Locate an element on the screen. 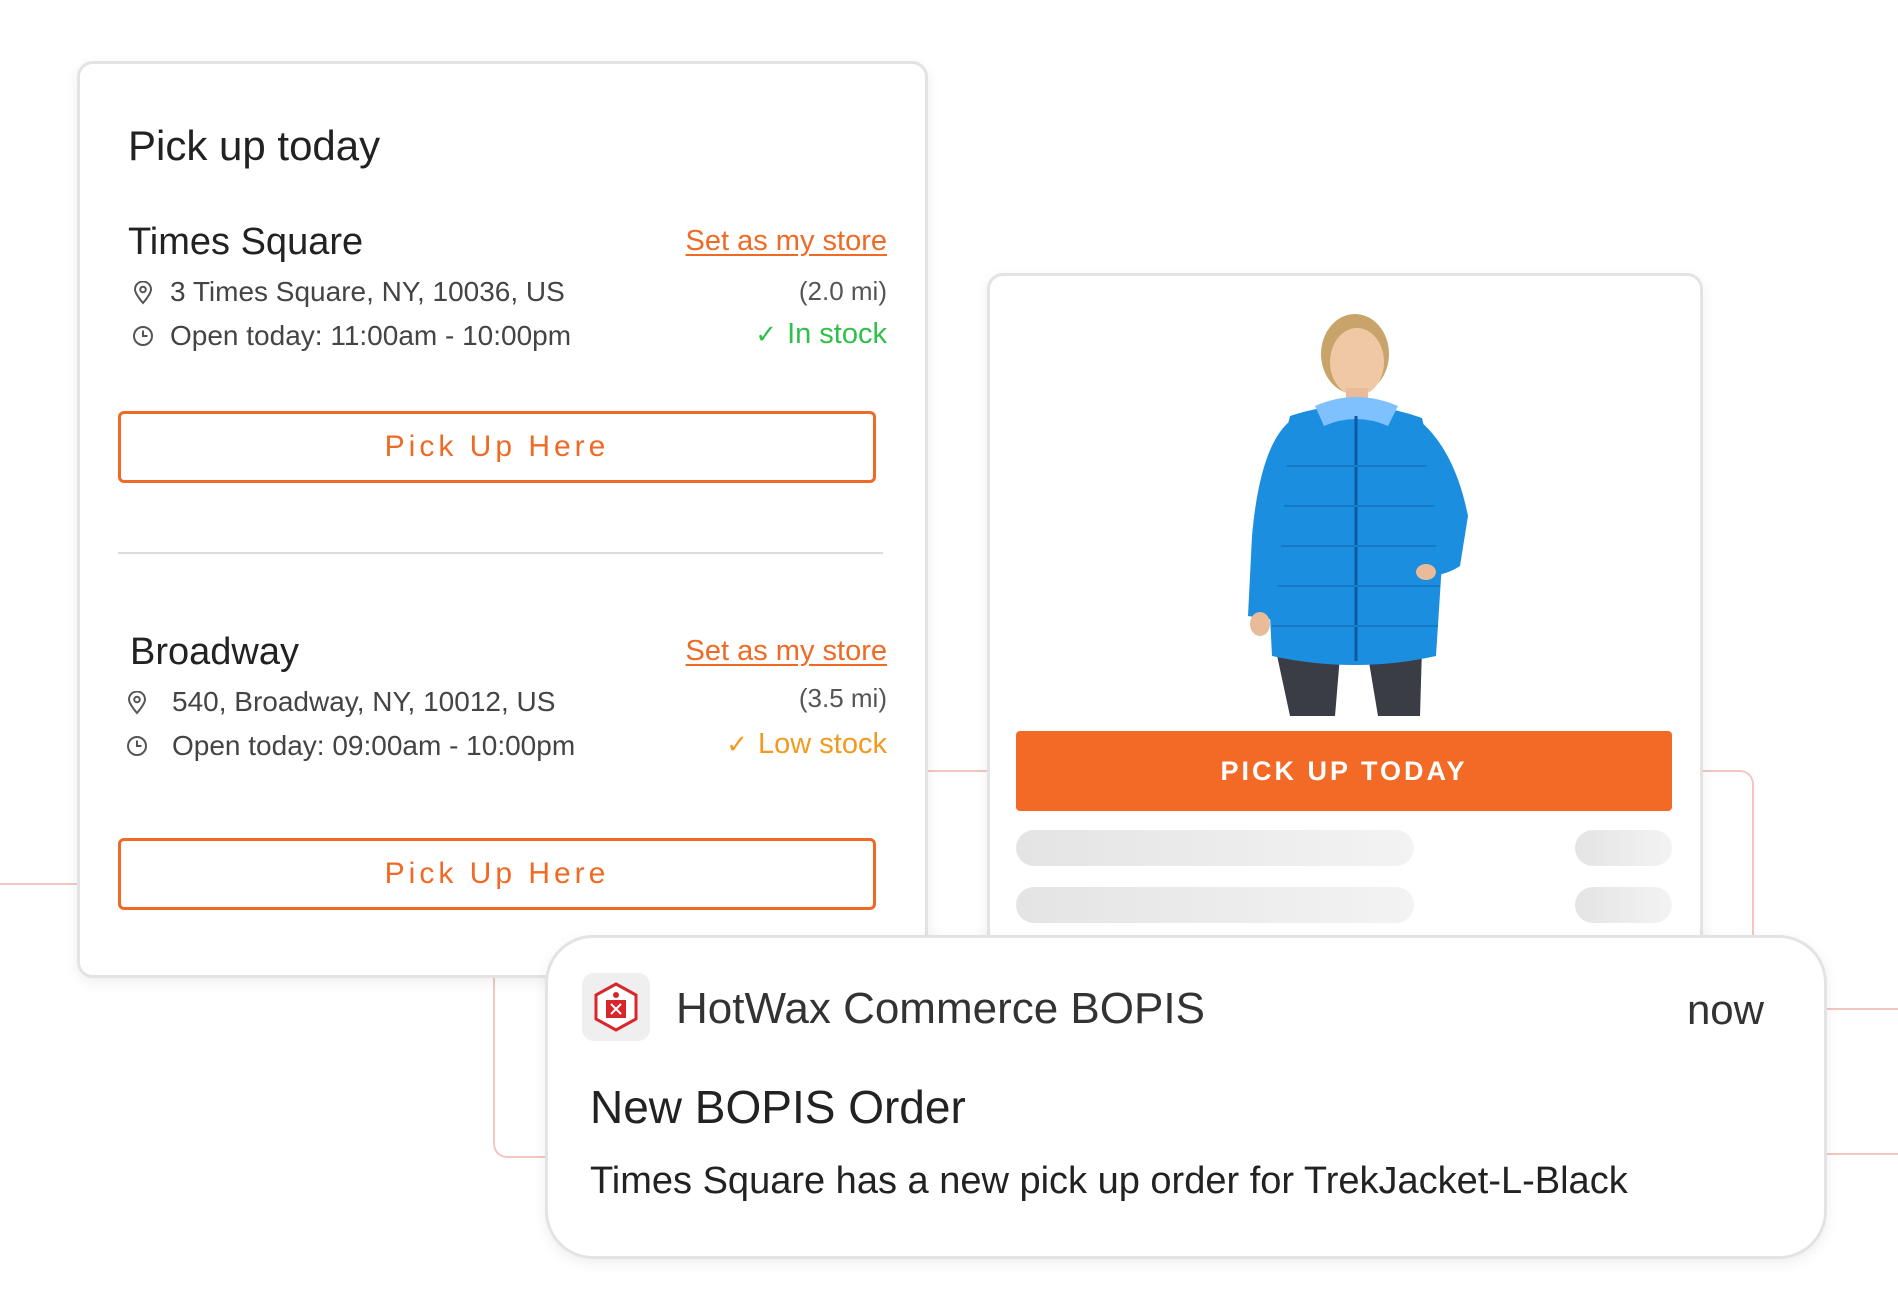 The width and height of the screenshot is (1898, 1314). store-address: 540, Broadway, NY, 10012, US is located at coordinates (364, 701).